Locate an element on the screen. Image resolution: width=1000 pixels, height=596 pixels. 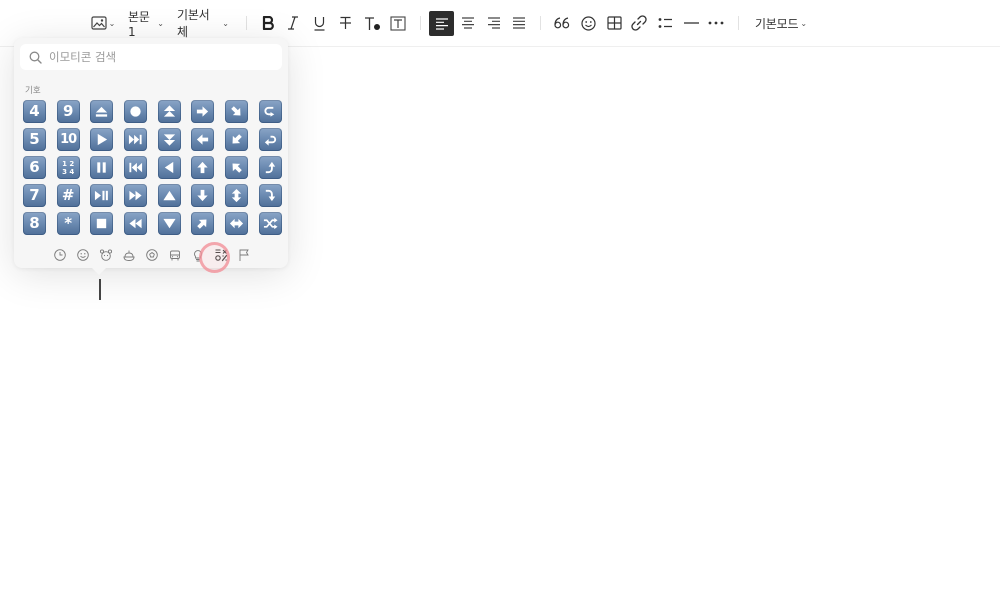
emoji-key: 5 is located at coordinates (34, 139).